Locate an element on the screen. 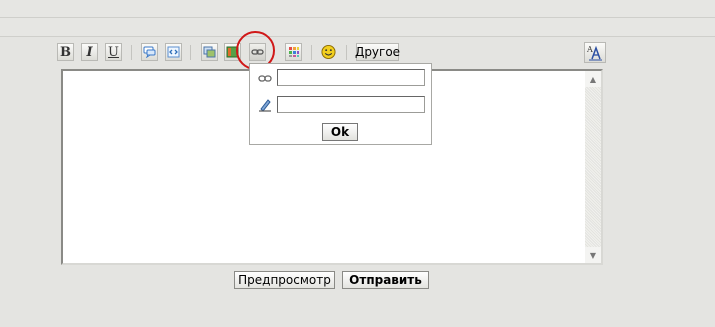 The height and width of the screenshot is (327, 715). other-label: Другое is located at coordinates (377, 52).